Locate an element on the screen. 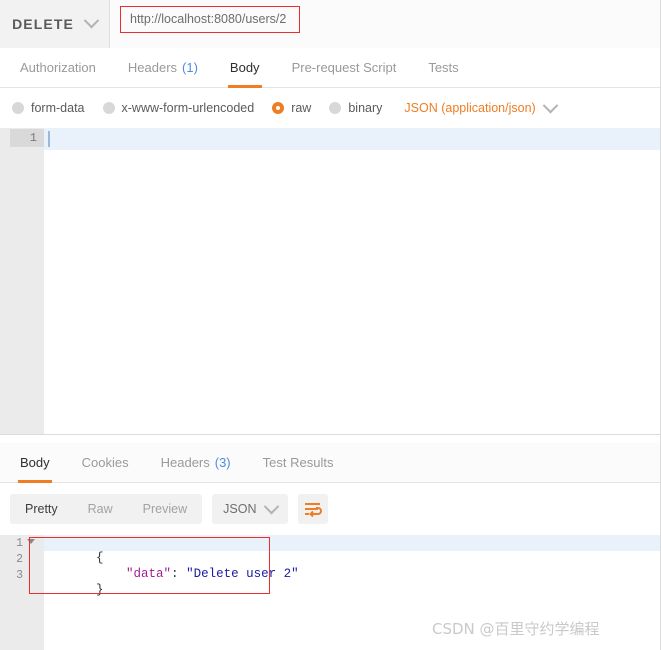 This screenshot has width=661, height=650. response-tab-headers-count: (3) is located at coordinates (222, 462).